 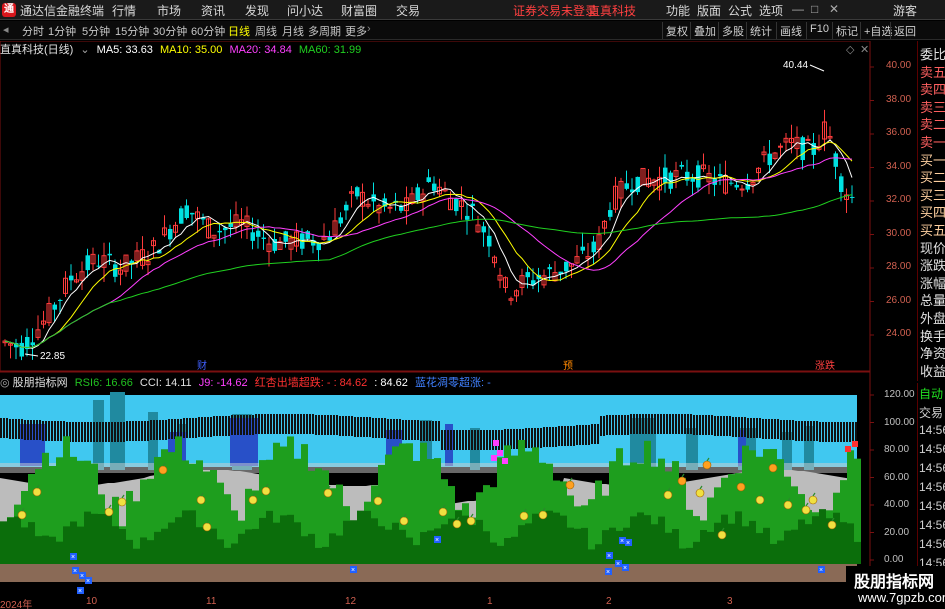 I want to click on back-button: 返回, so click(x=904, y=30).